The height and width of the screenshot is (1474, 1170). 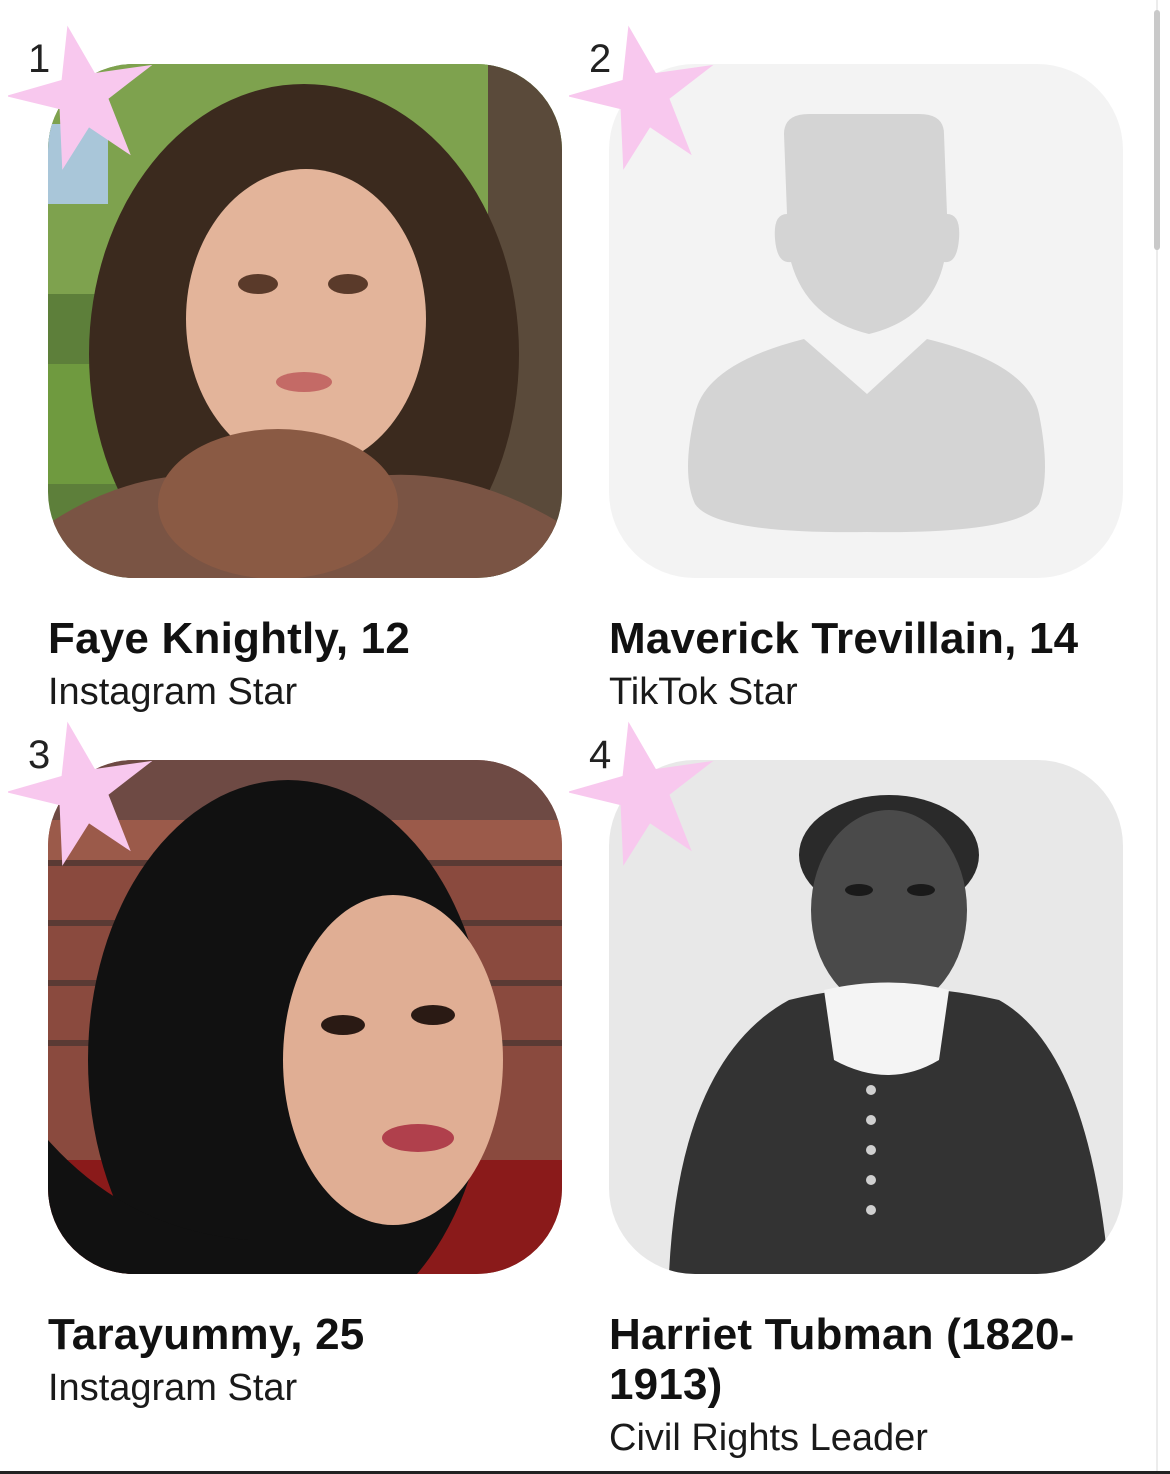 What do you see at coordinates (844, 638) in the screenshot?
I see `person-name: Maverick Trevillain, 14` at bounding box center [844, 638].